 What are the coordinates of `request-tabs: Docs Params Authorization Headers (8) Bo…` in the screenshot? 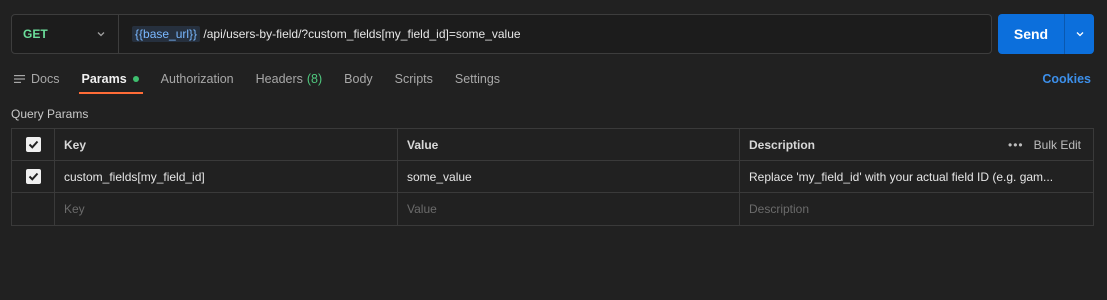 It's located at (268, 79).